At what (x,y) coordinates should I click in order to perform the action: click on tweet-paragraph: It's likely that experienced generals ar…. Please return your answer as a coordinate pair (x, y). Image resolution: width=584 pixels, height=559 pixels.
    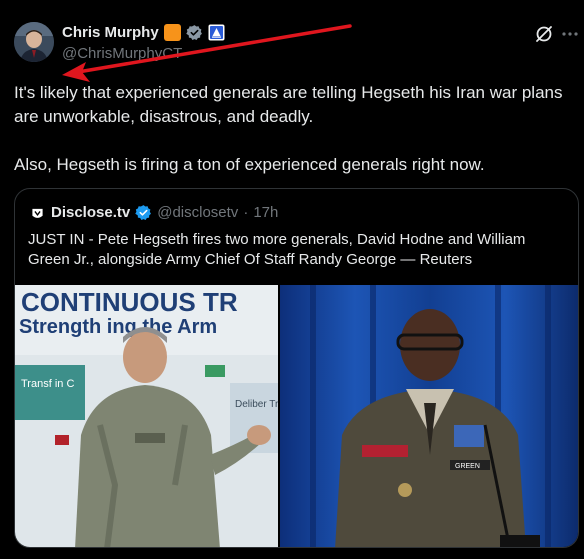
    Looking at the image, I should click on (288, 104).